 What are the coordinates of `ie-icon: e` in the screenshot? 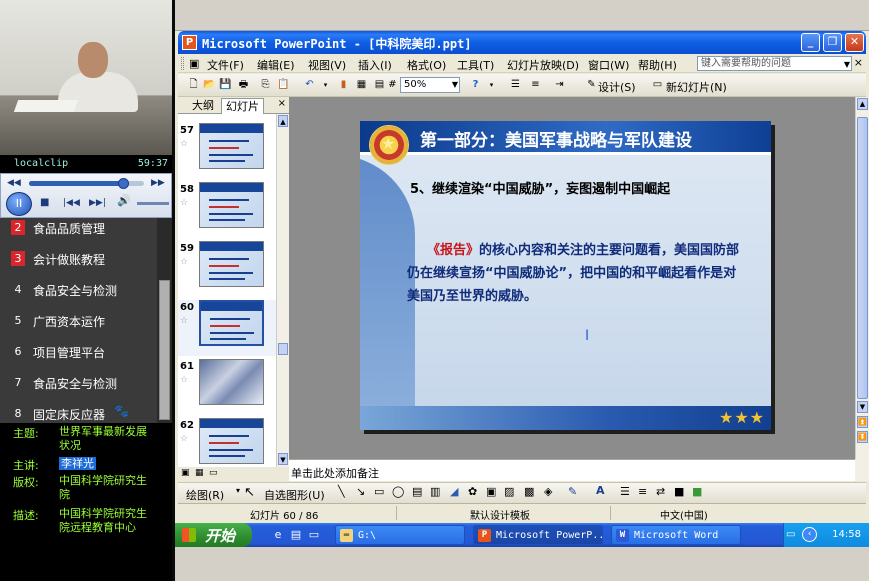 It's located at (278, 535).